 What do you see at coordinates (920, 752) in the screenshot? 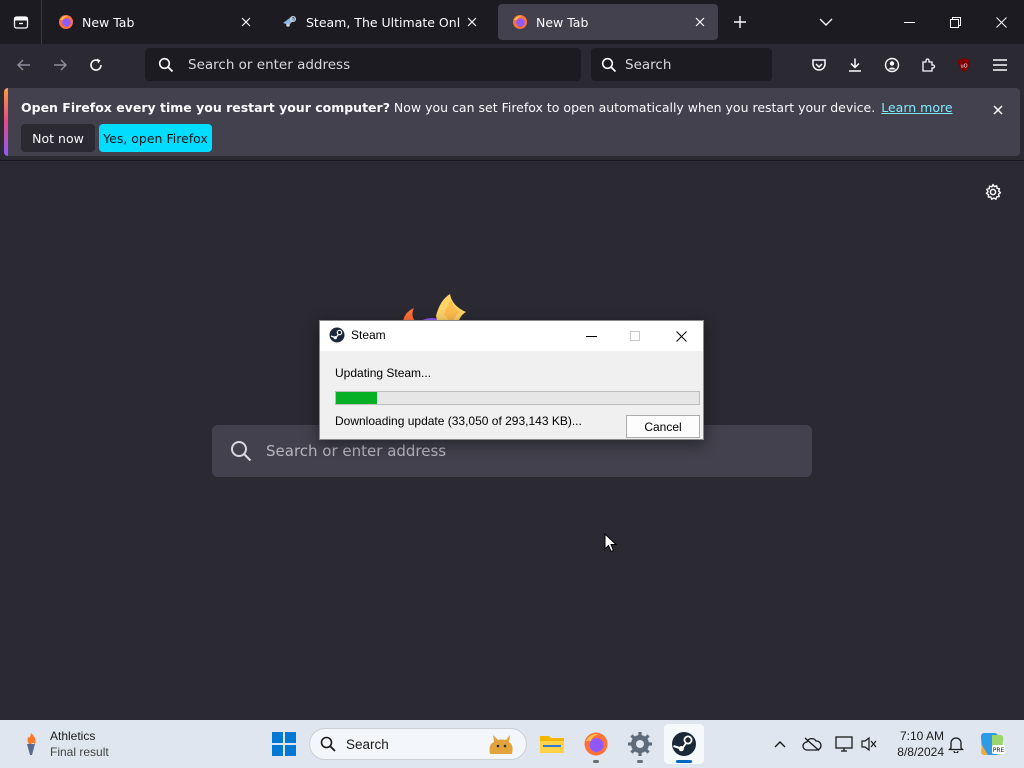
I see `clock-date: 8/8/2024` at bounding box center [920, 752].